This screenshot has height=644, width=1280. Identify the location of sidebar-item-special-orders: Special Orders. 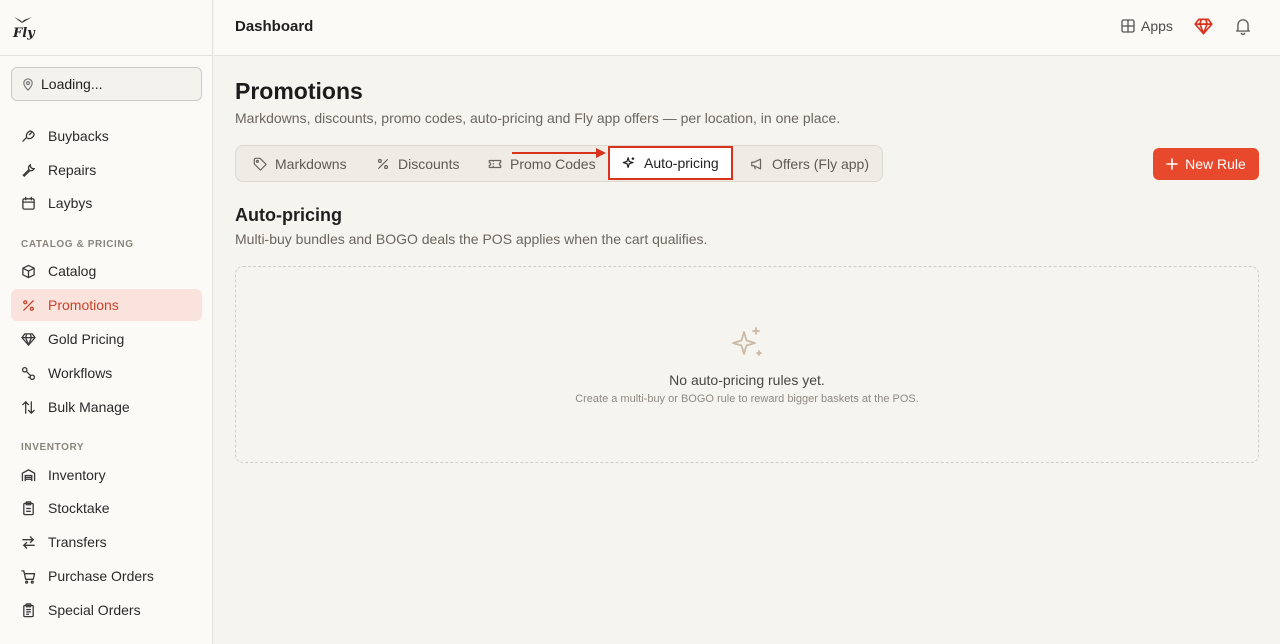
(106, 610).